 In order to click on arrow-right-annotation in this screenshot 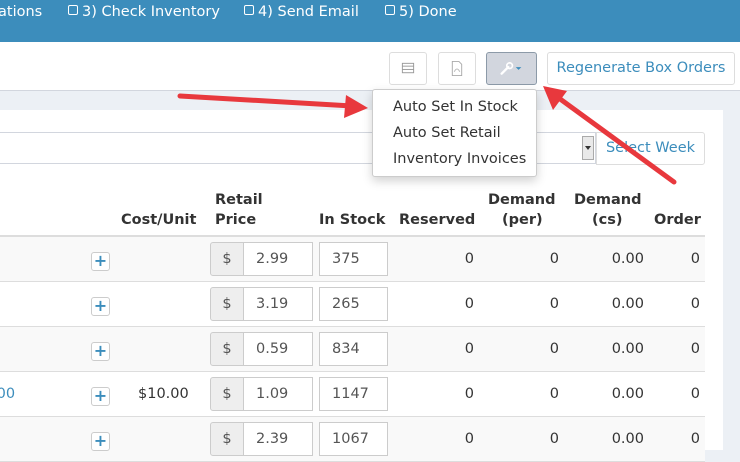, I will do `click(610, 135)`.